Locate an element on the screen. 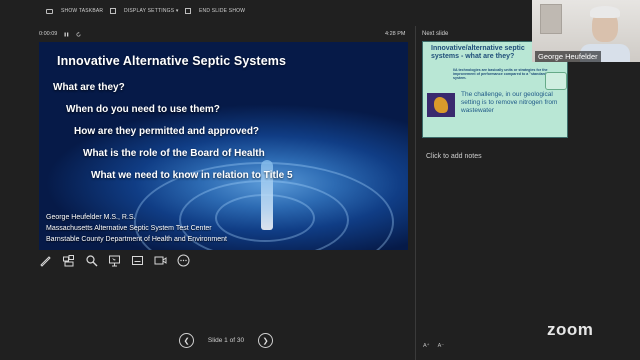 This screenshot has width=640, height=360. slide-footer-line: George Heufelder M.S., R.S. is located at coordinates (91, 217).